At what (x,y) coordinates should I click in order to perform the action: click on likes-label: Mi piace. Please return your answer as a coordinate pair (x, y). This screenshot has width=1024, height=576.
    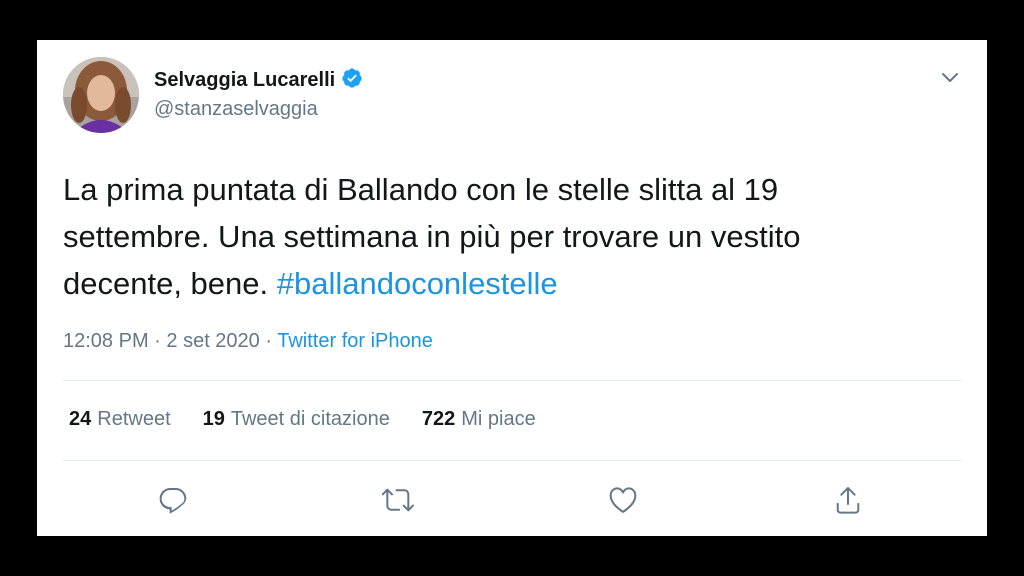
    Looking at the image, I should click on (498, 419).